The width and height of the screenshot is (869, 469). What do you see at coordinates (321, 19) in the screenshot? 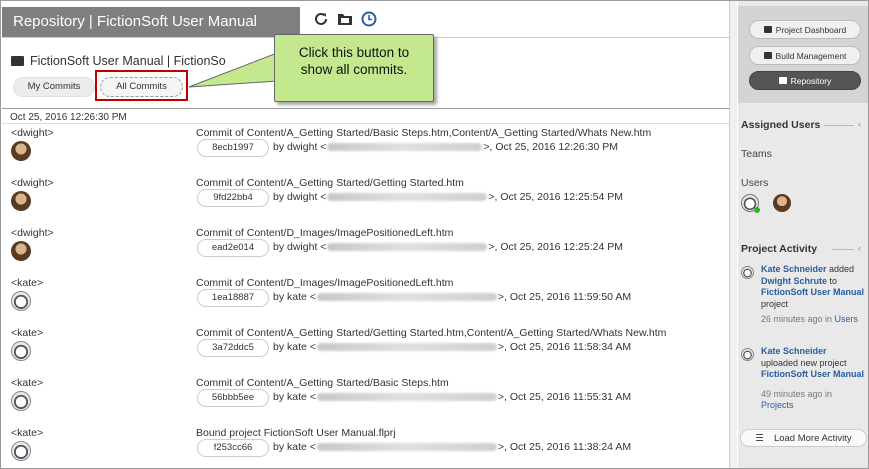
I see `refresh-icon` at bounding box center [321, 19].